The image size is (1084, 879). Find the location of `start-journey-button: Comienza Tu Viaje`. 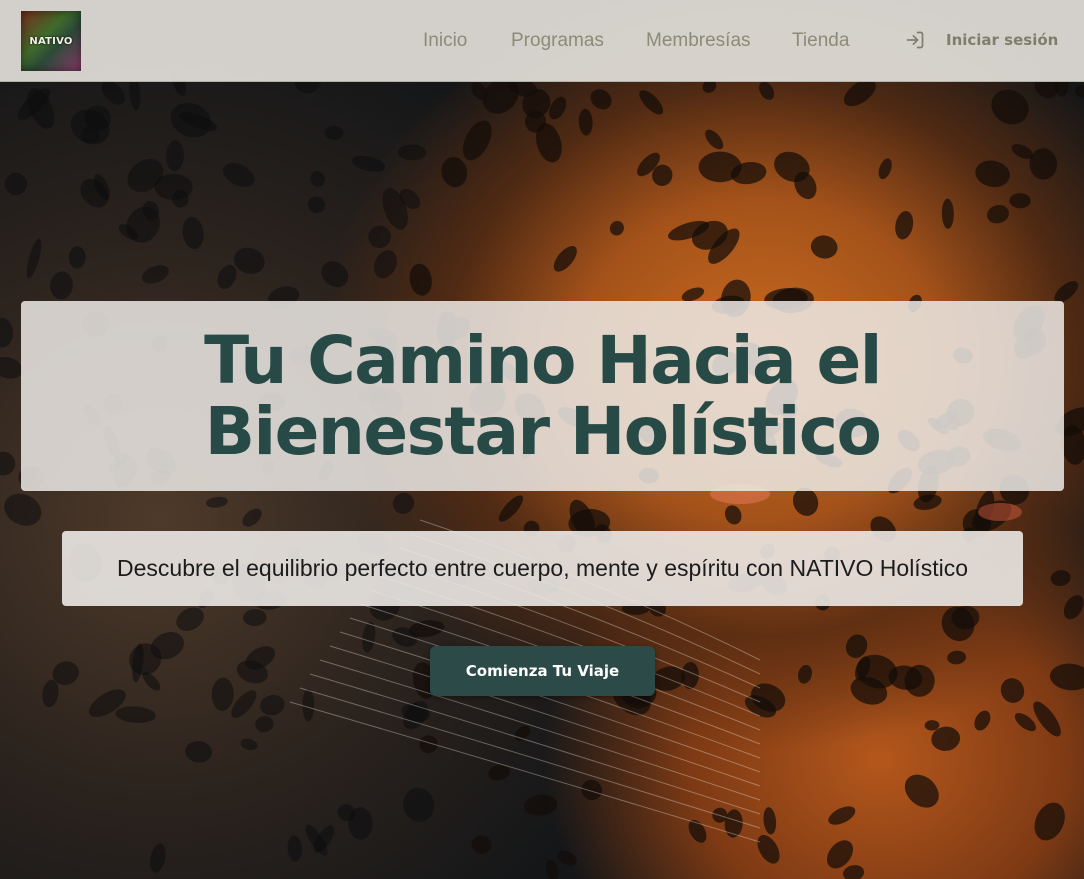

start-journey-button: Comienza Tu Viaje is located at coordinates (542, 671).